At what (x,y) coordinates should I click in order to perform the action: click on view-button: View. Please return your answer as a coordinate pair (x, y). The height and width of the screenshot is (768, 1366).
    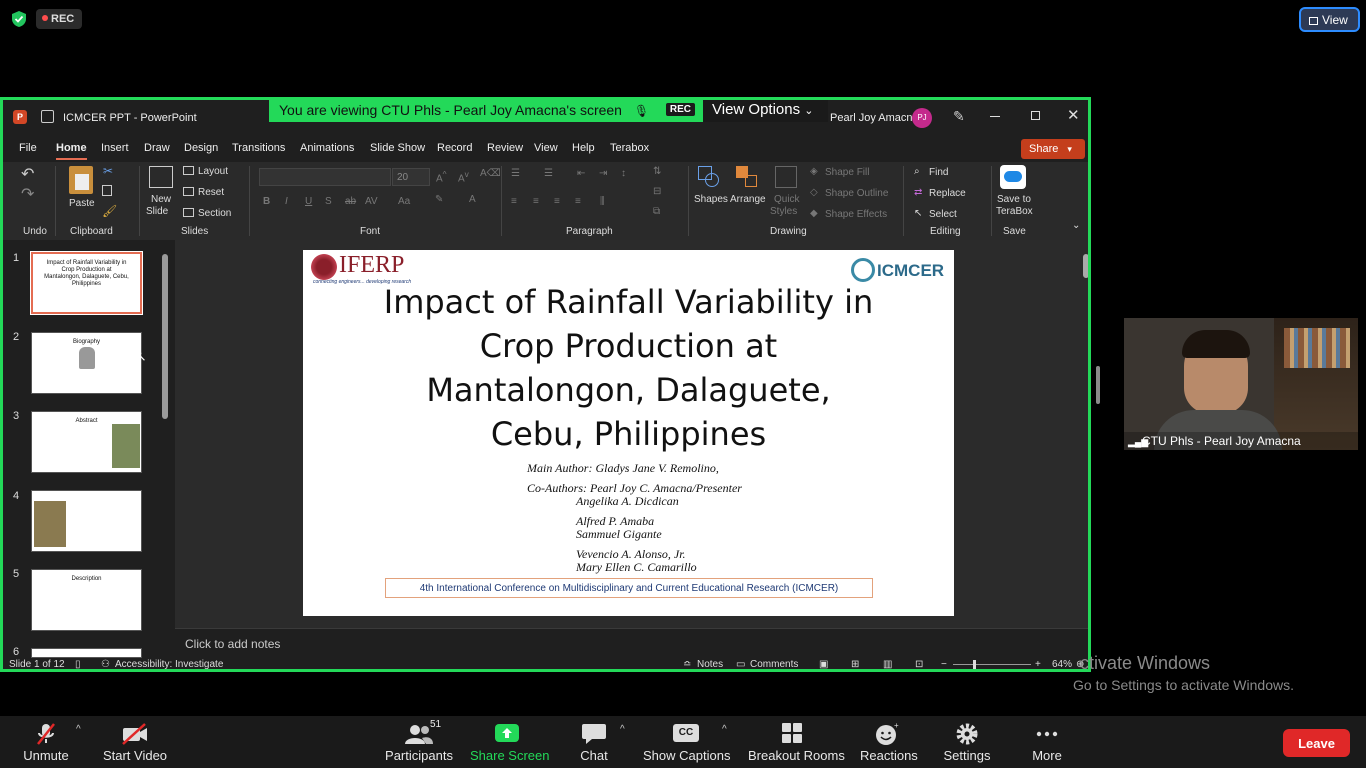
    Looking at the image, I should click on (1329, 19).